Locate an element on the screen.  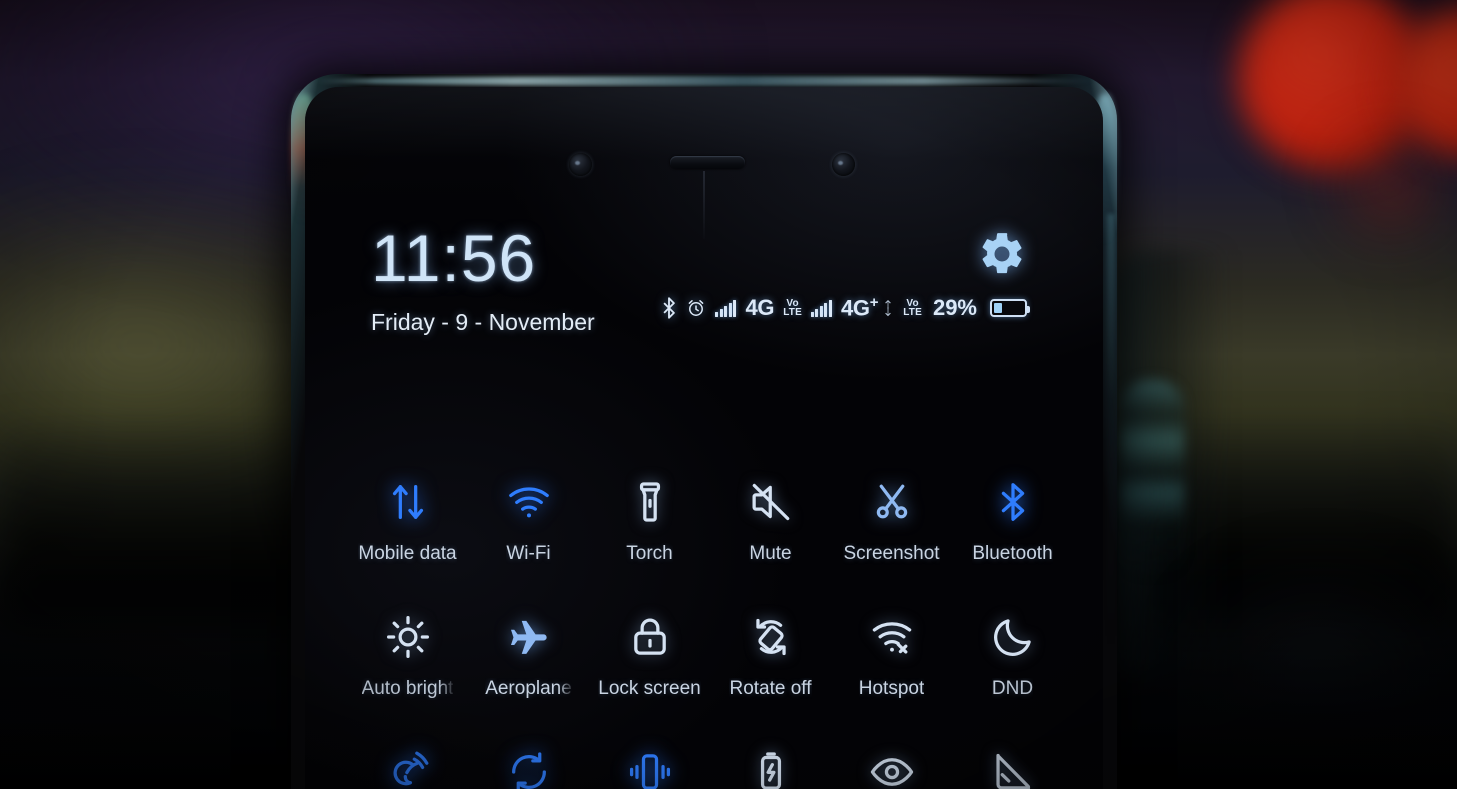
signal-bars-icon-sim2 is located at coordinates (821, 308).